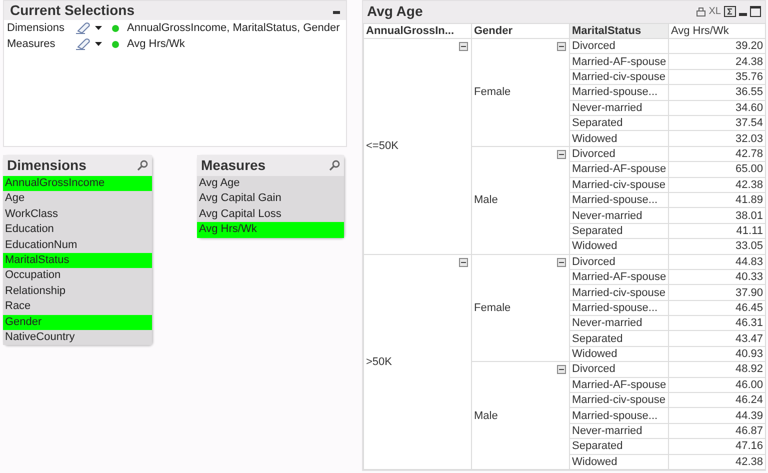  Describe the element at coordinates (72, 10) in the screenshot. I see `panel-title: Current Selections` at that location.